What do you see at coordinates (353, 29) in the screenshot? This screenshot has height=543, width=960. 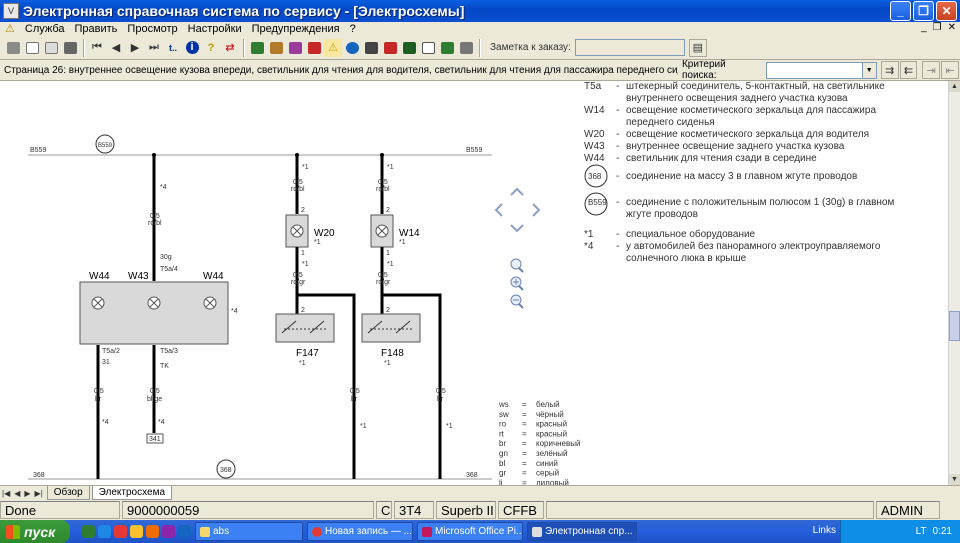 I see `menu-help: ?` at bounding box center [353, 29].